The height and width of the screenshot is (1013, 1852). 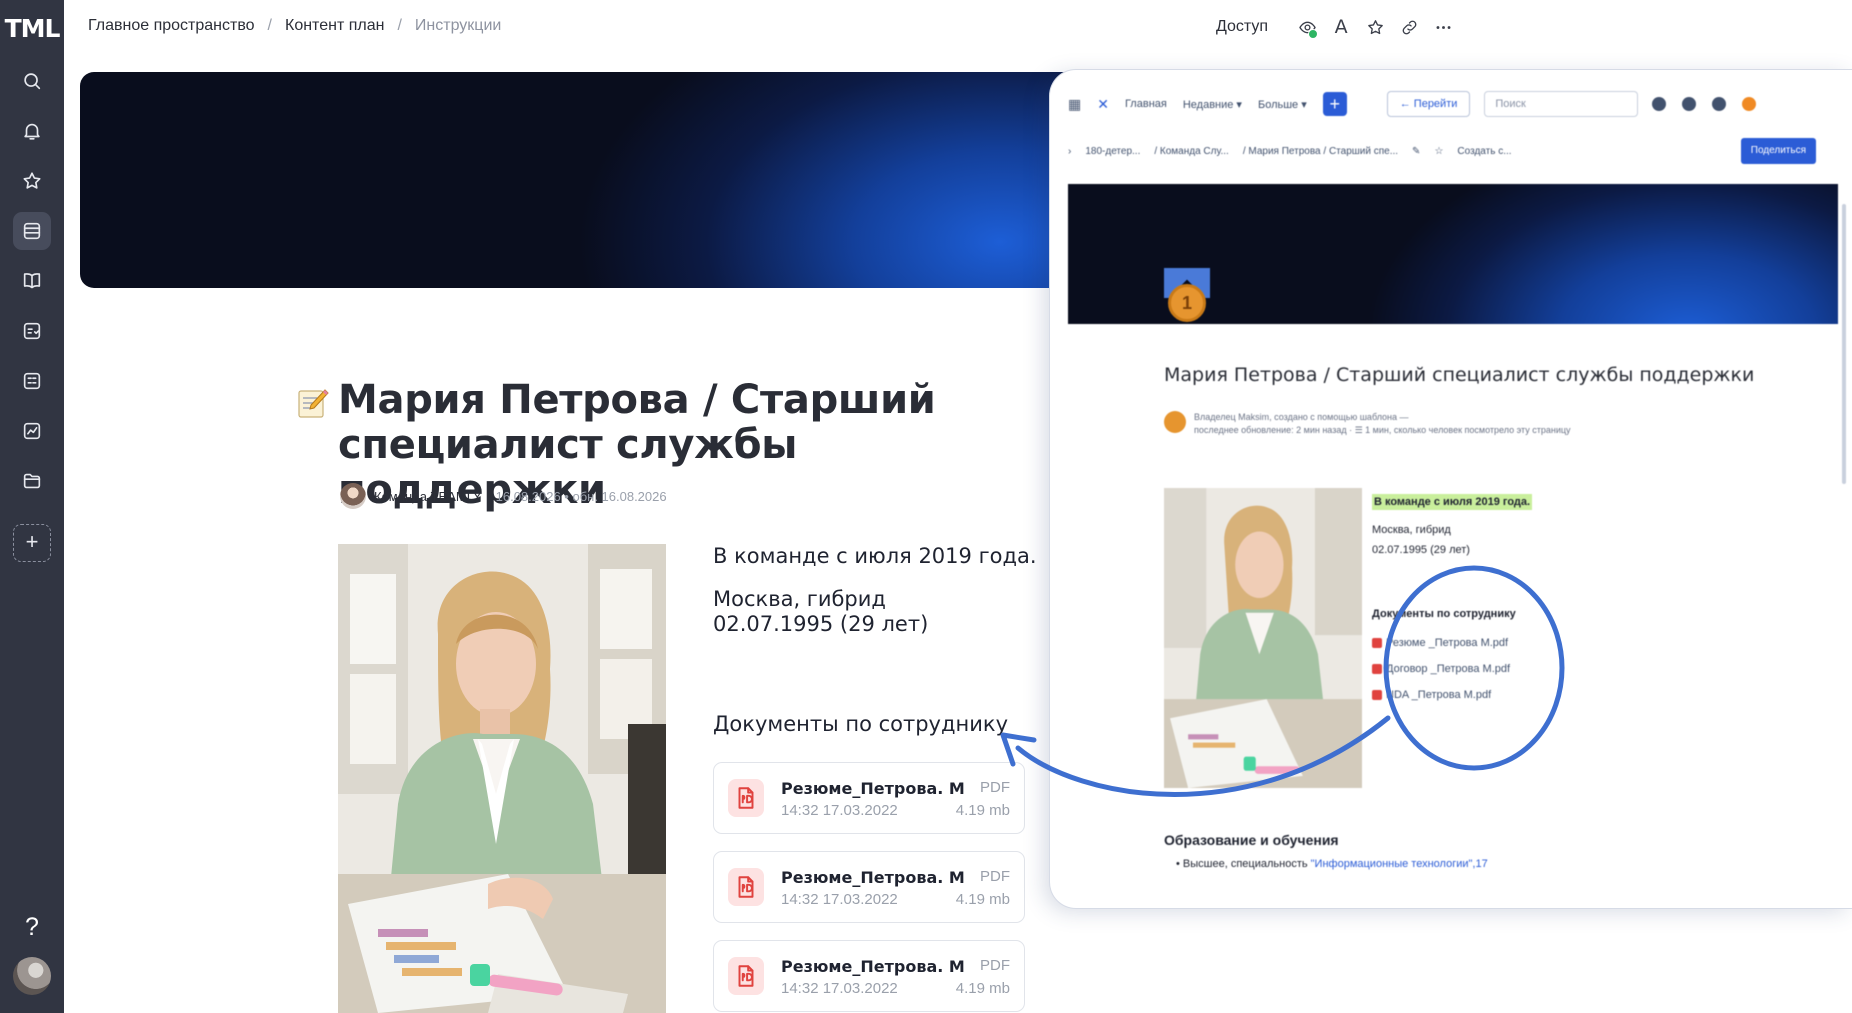 What do you see at coordinates (1452, 502) in the screenshot?
I see `inset-team-since: В команде с июля 2019 года.` at bounding box center [1452, 502].